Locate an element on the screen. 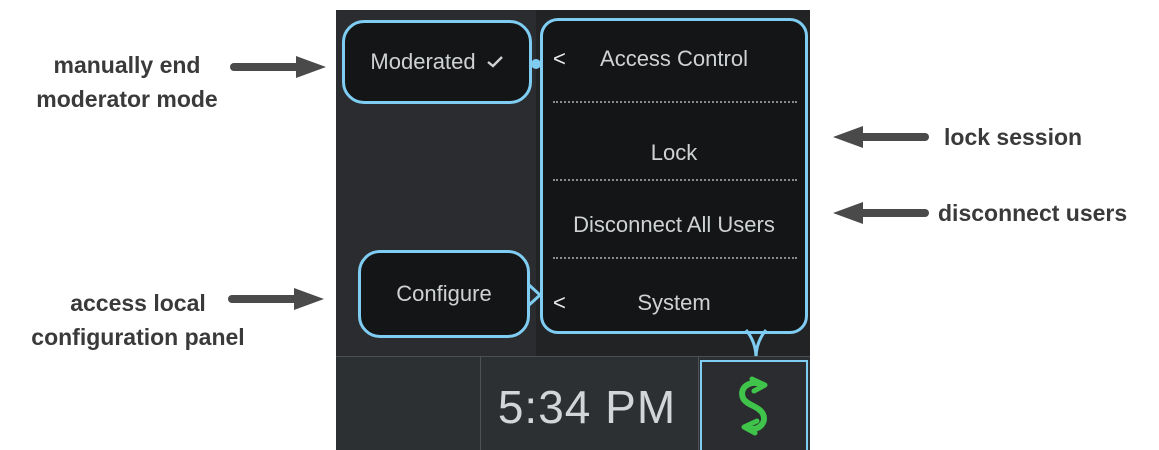  menu-item-access-control: < Access Control is located at coordinates (674, 59).